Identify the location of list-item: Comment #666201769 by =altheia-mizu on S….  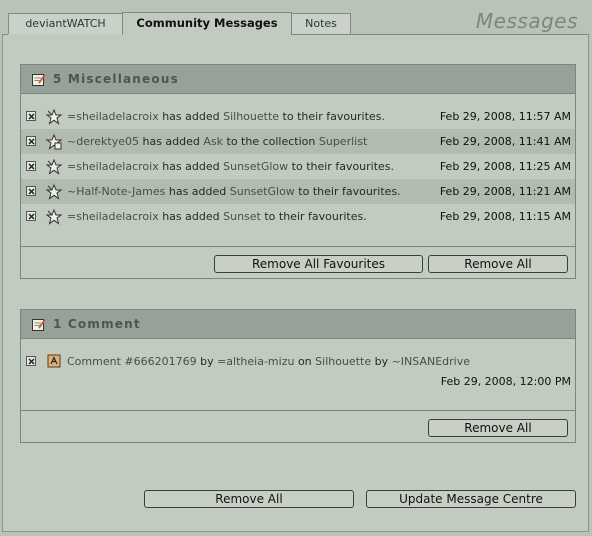
(298, 370).